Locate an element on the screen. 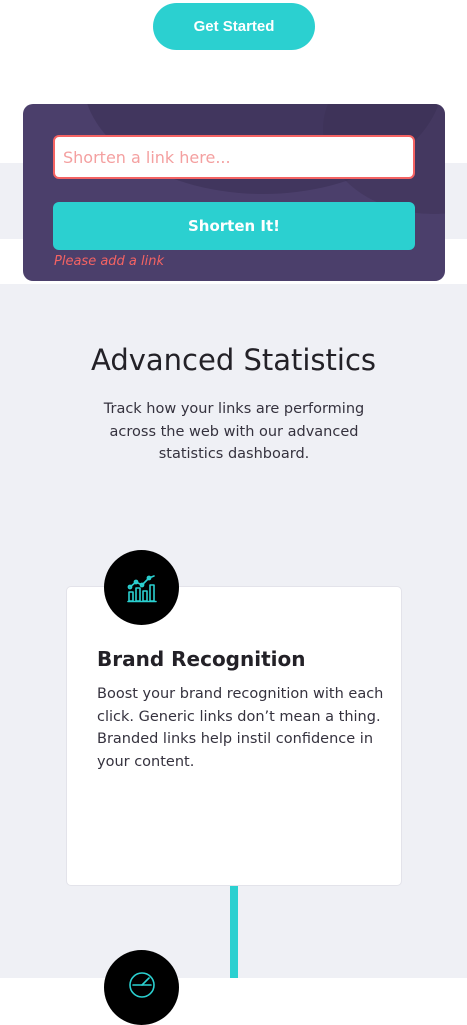 Image resolution: width=467 pixels, height=1025 pixels. shorten-link-input is located at coordinates (234, 157).